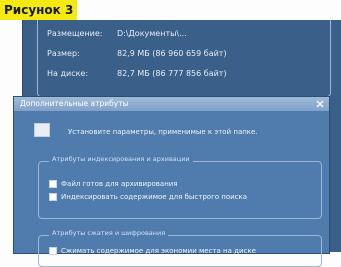 The image size is (341, 267). Describe the element at coordinates (172, 73) in the screenshot. I see `size-on-disk-value: 82,7 МБ (86 777 856 байт)` at that location.